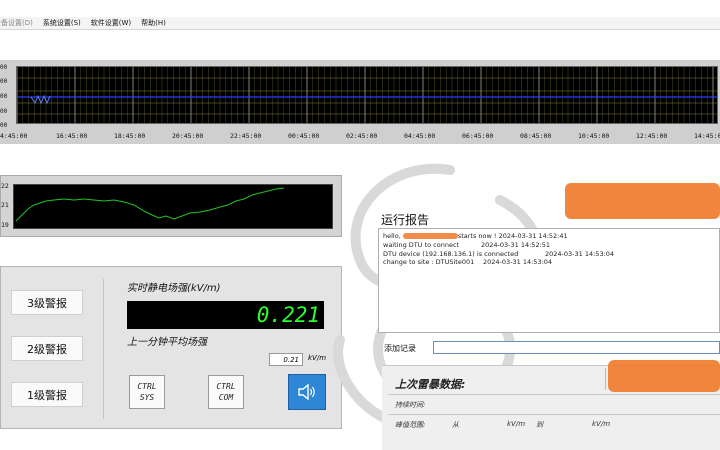 The image size is (720, 450). I want to click on add-record-input, so click(576, 347).